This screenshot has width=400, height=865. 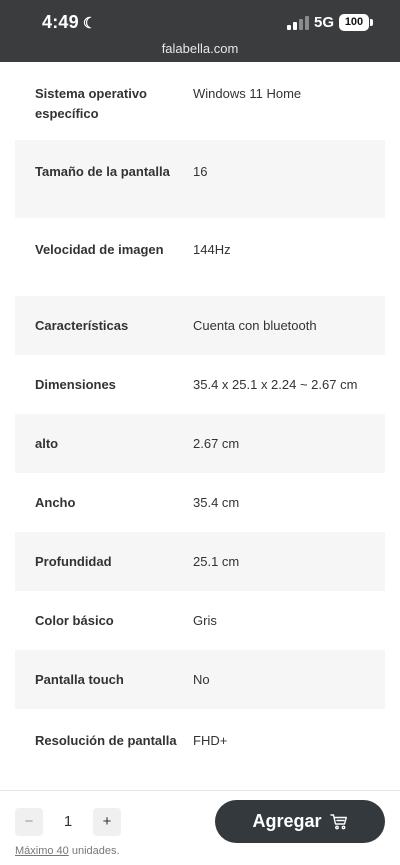 What do you see at coordinates (107, 822) in the screenshot?
I see `quantity-increment-button: +` at bounding box center [107, 822].